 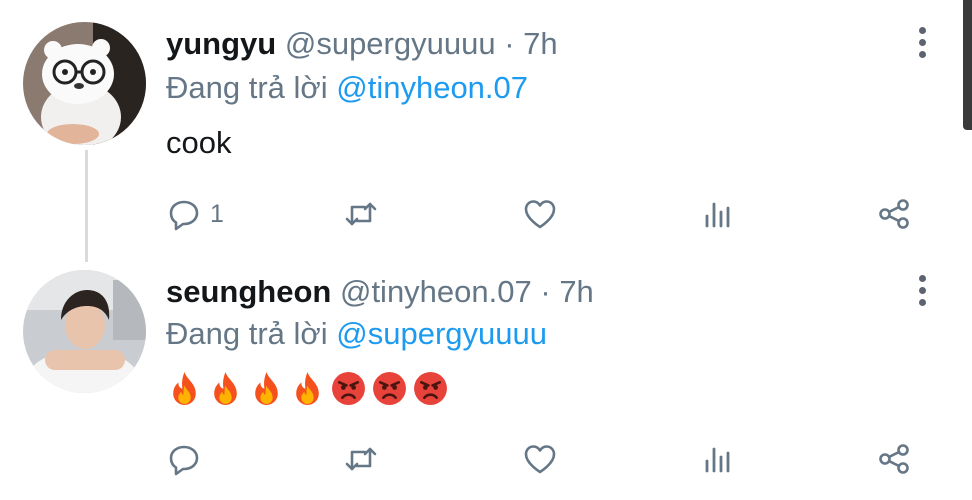 What do you see at coordinates (217, 213) in the screenshot?
I see `reply-count: 1` at bounding box center [217, 213].